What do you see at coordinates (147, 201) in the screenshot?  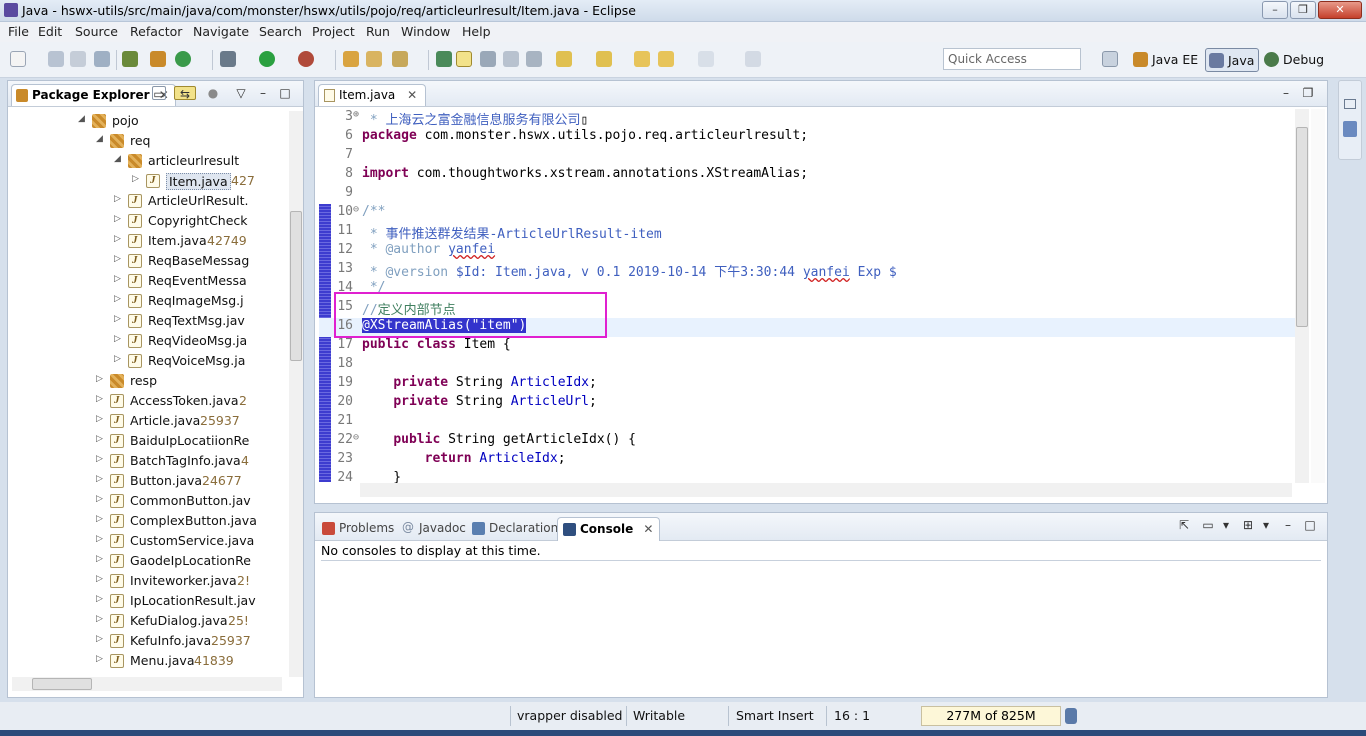 I see `tree-item: ▷ ArticleUrlResult.` at bounding box center [147, 201].